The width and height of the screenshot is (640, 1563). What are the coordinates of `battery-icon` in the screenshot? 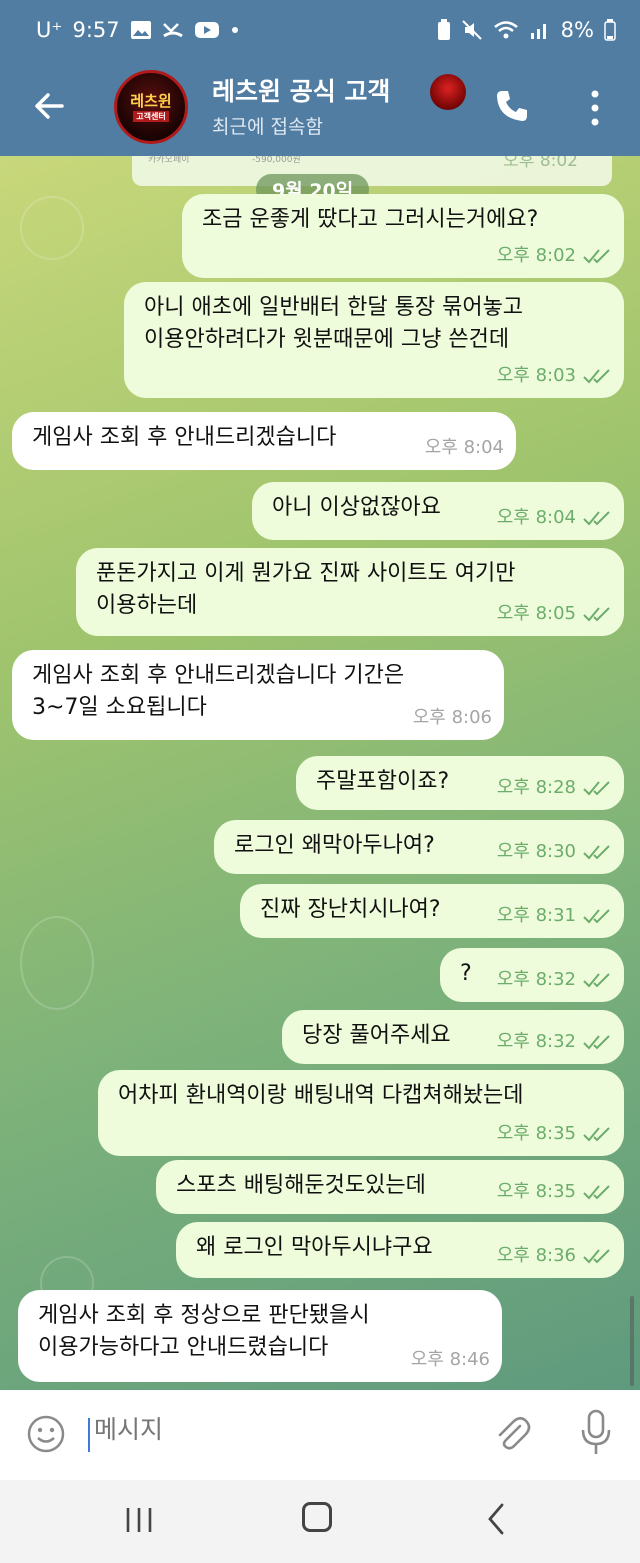 It's located at (610, 30).